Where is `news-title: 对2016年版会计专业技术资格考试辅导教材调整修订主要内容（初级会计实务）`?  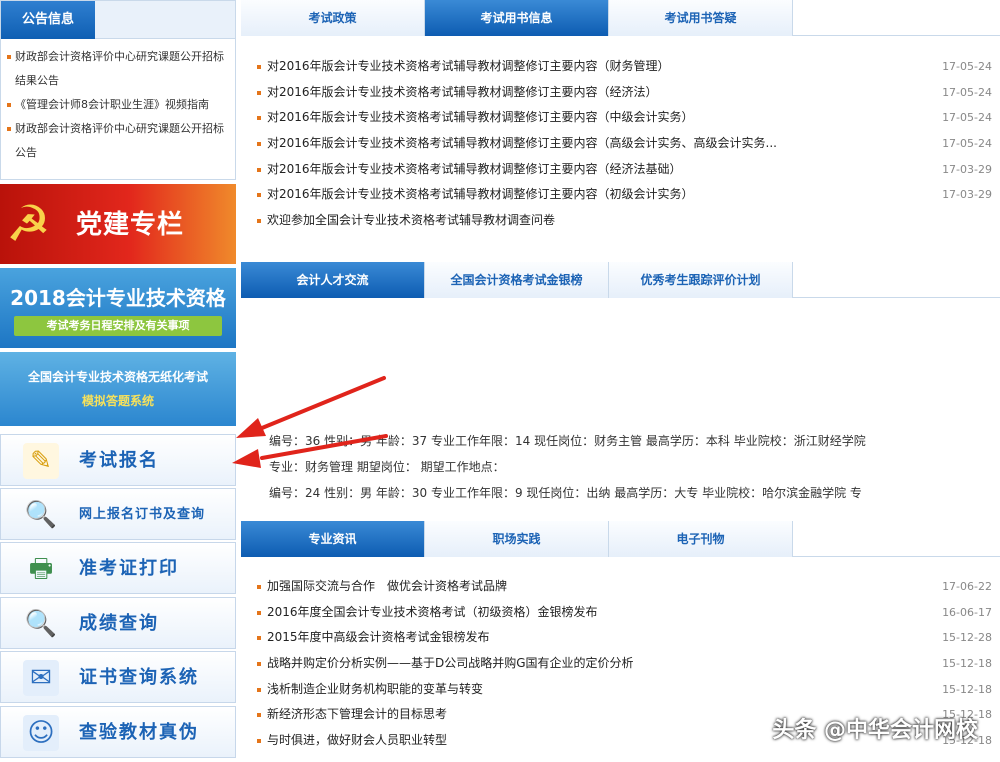 news-title: 对2016年版会计专业技术资格考试辅导教材调整修订主要内容（初级会计实务） is located at coordinates (480, 194).